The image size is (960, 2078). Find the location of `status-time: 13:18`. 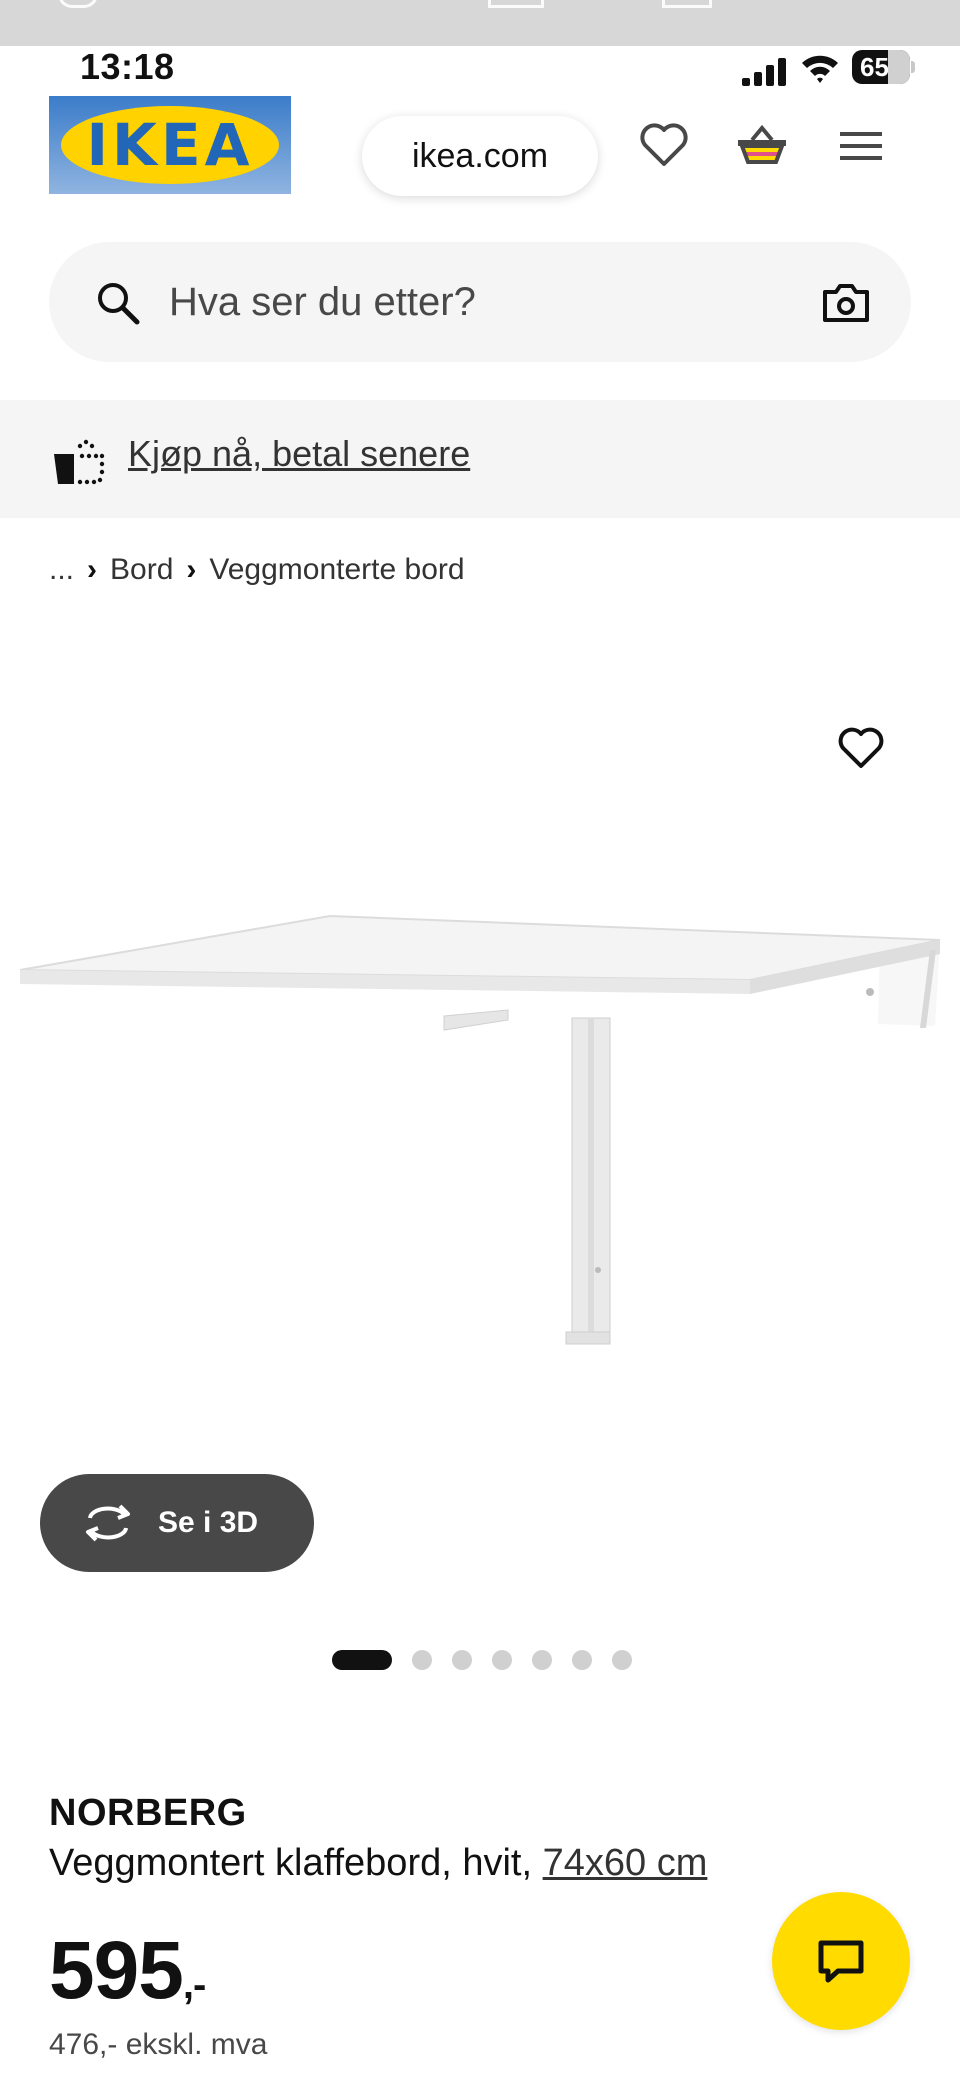

status-time: 13:18 is located at coordinates (127, 66).